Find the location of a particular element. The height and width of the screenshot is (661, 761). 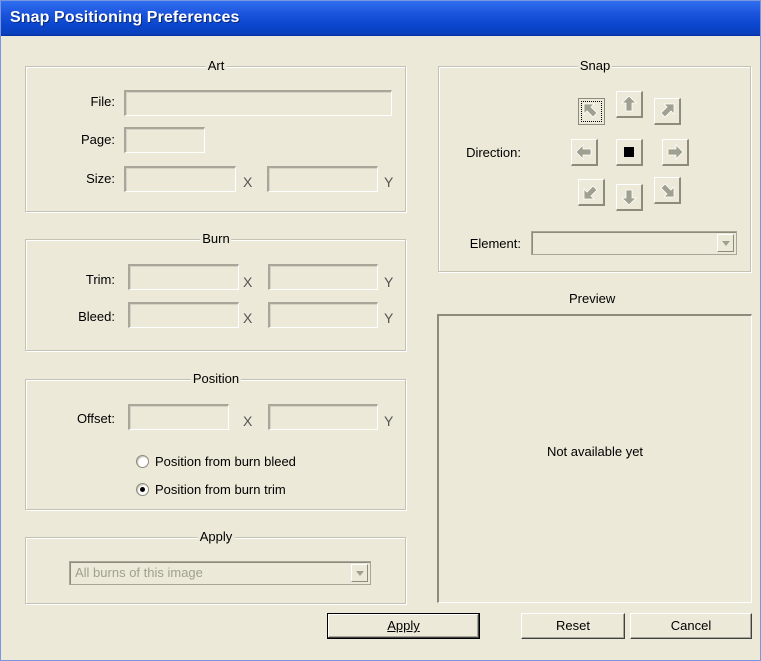

radio-position-trim-label: Position from burn trim is located at coordinates (220, 490).